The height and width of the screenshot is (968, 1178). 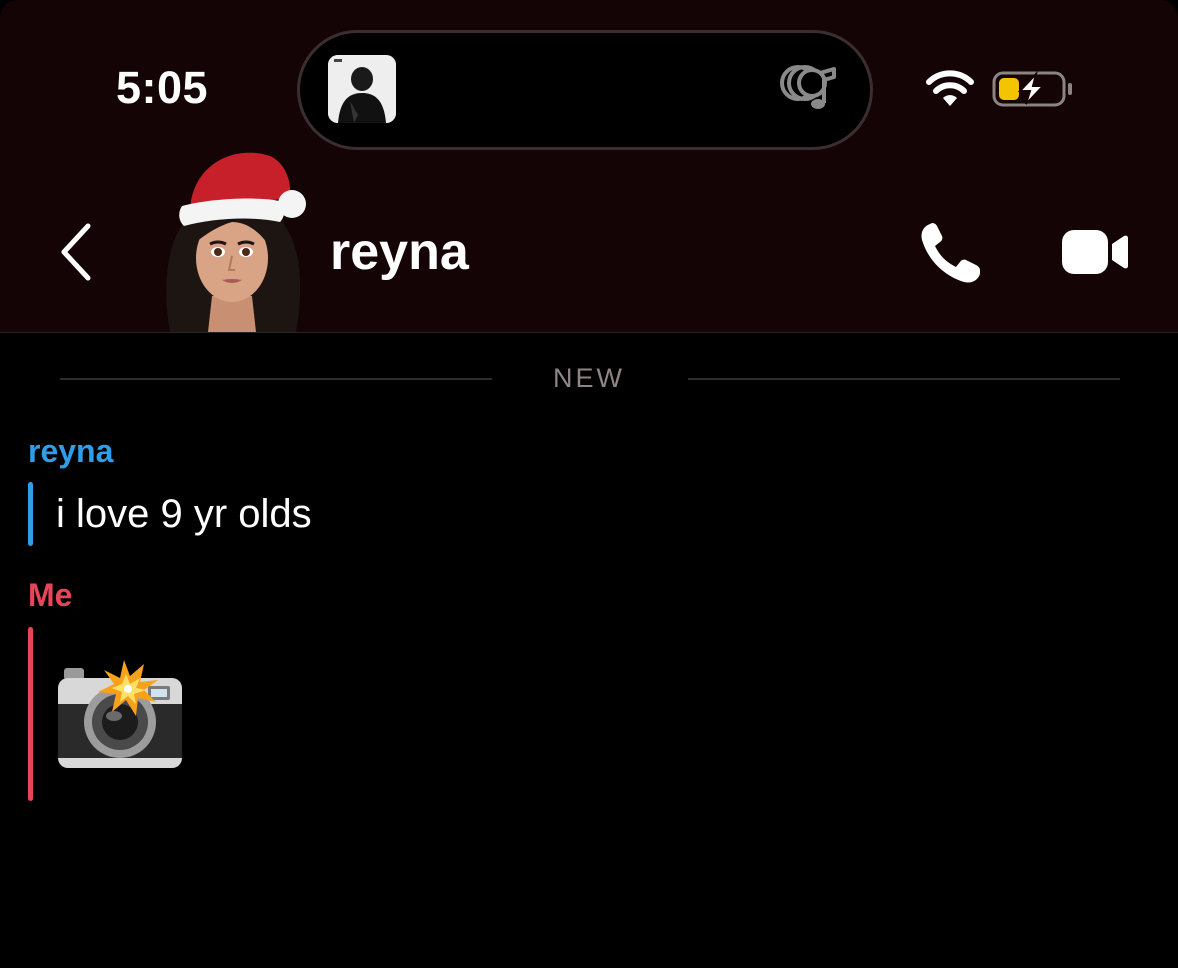 I want to click on battery-charging-icon, so click(x=1033, y=89).